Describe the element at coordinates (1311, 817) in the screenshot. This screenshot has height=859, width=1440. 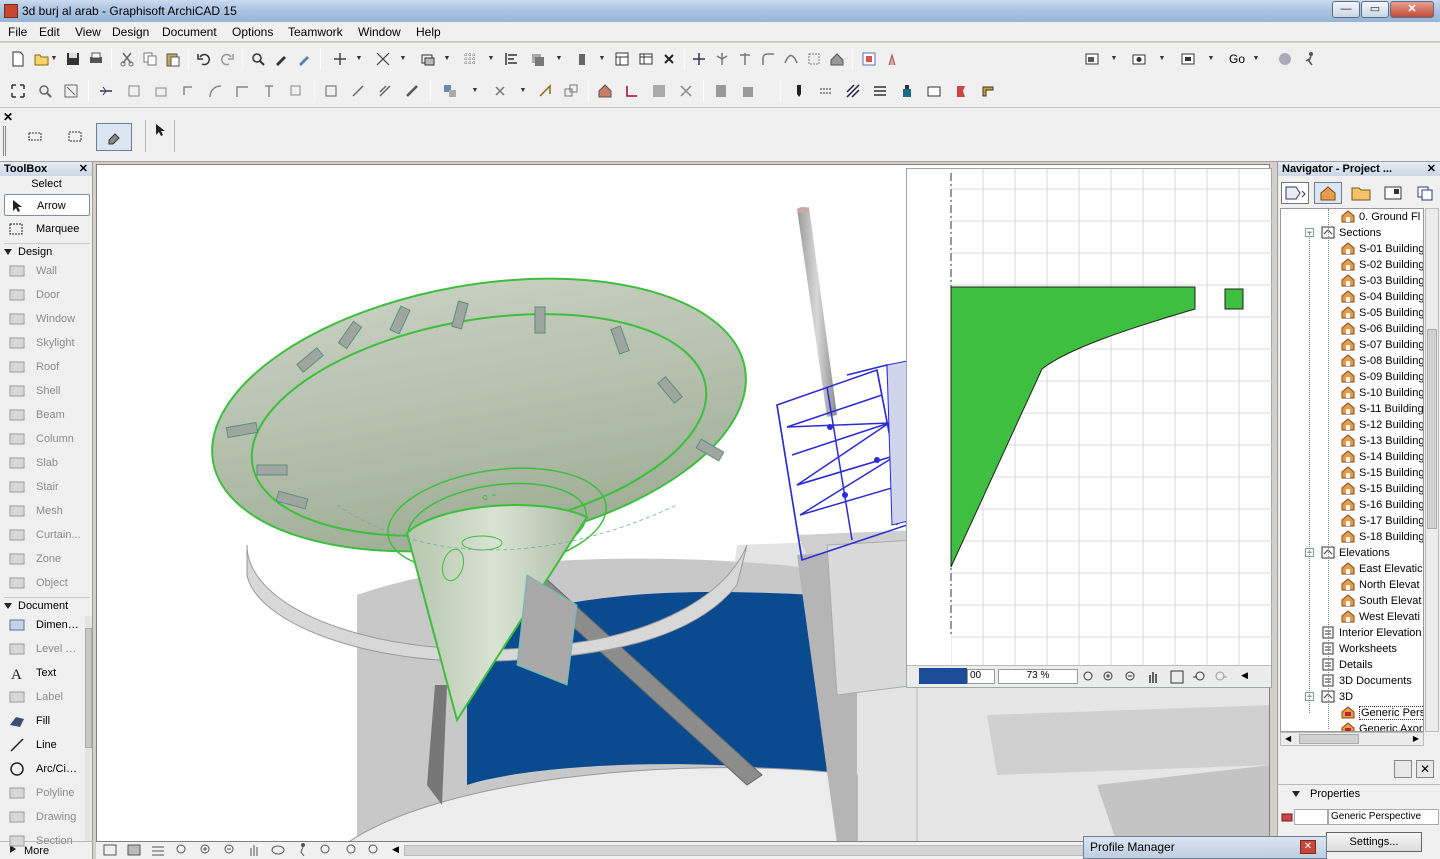
I see `view-id-field` at that location.